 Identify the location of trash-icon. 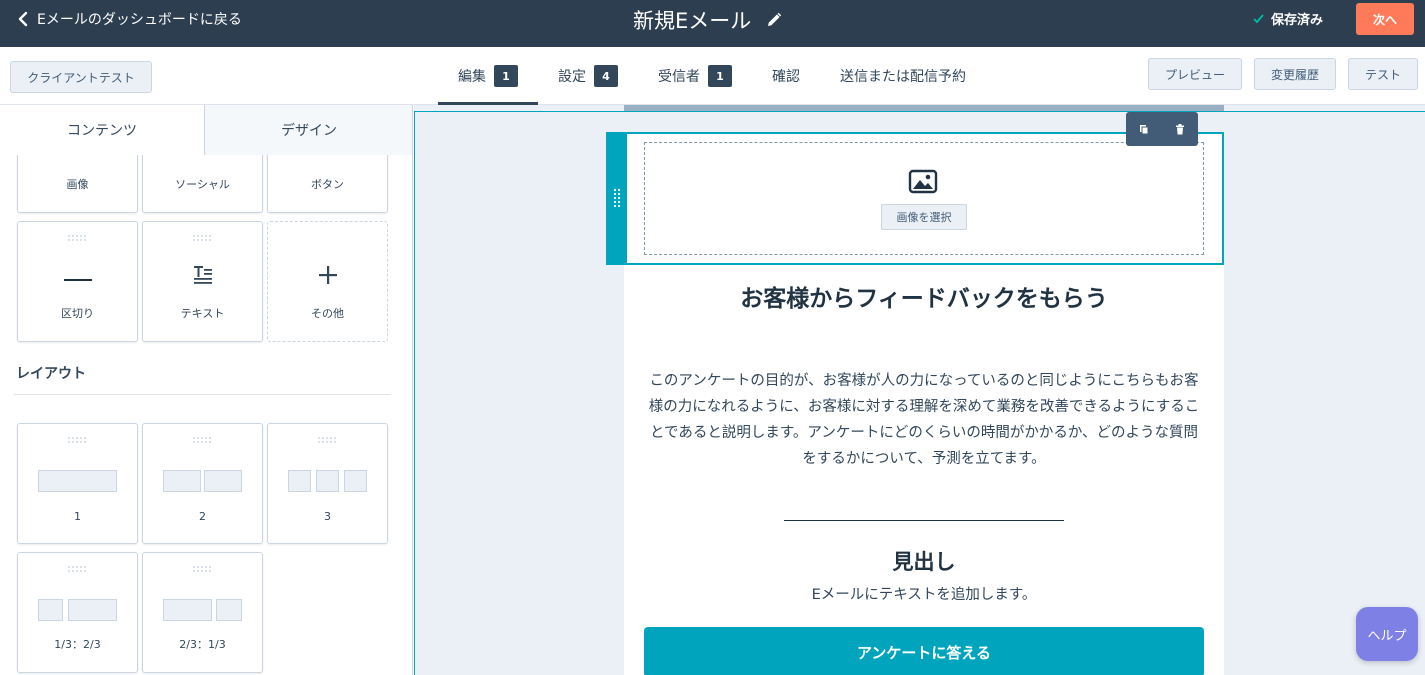
(1180, 128).